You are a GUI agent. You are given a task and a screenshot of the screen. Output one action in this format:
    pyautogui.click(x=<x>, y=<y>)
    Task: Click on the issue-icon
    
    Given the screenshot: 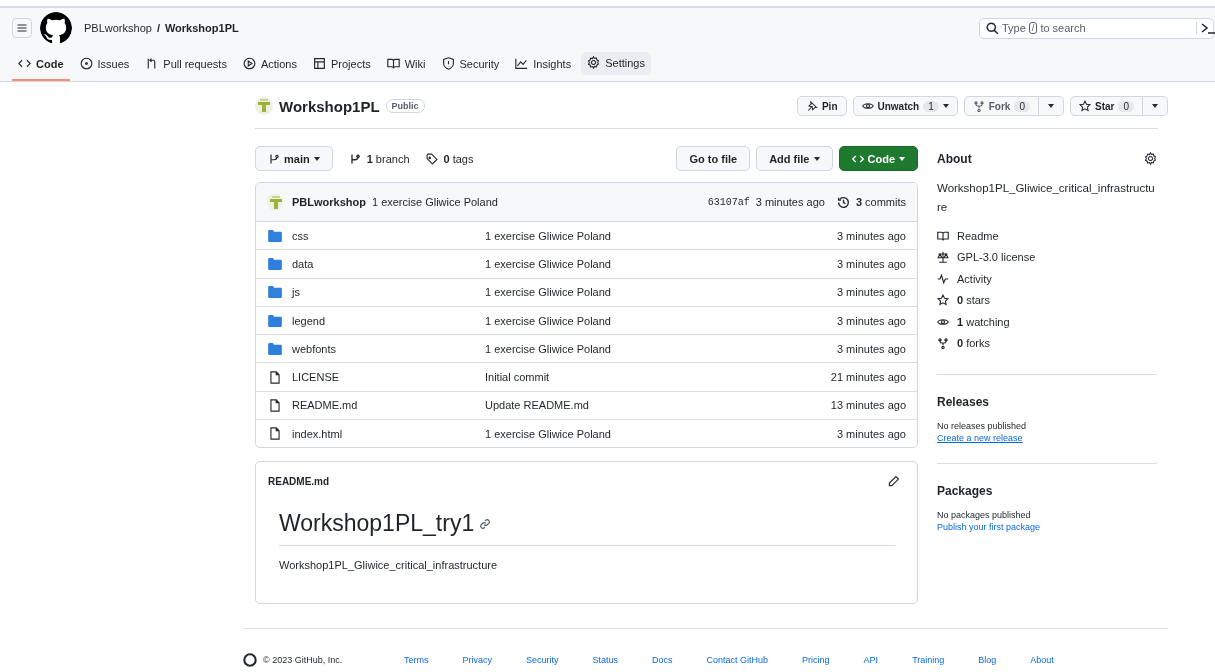 What is the action you would take?
    pyautogui.click(x=86, y=63)
    